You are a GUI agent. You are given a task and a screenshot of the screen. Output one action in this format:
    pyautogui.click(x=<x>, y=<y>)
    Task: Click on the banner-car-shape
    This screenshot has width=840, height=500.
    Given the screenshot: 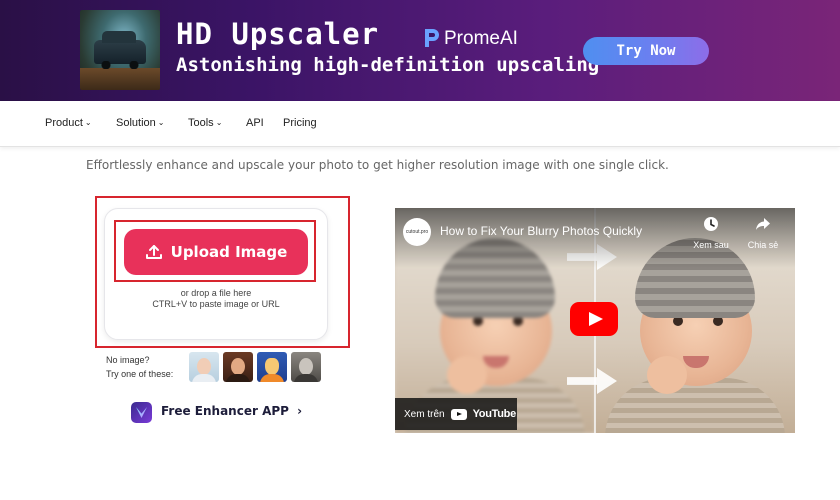 What is the action you would take?
    pyautogui.click(x=120, y=50)
    